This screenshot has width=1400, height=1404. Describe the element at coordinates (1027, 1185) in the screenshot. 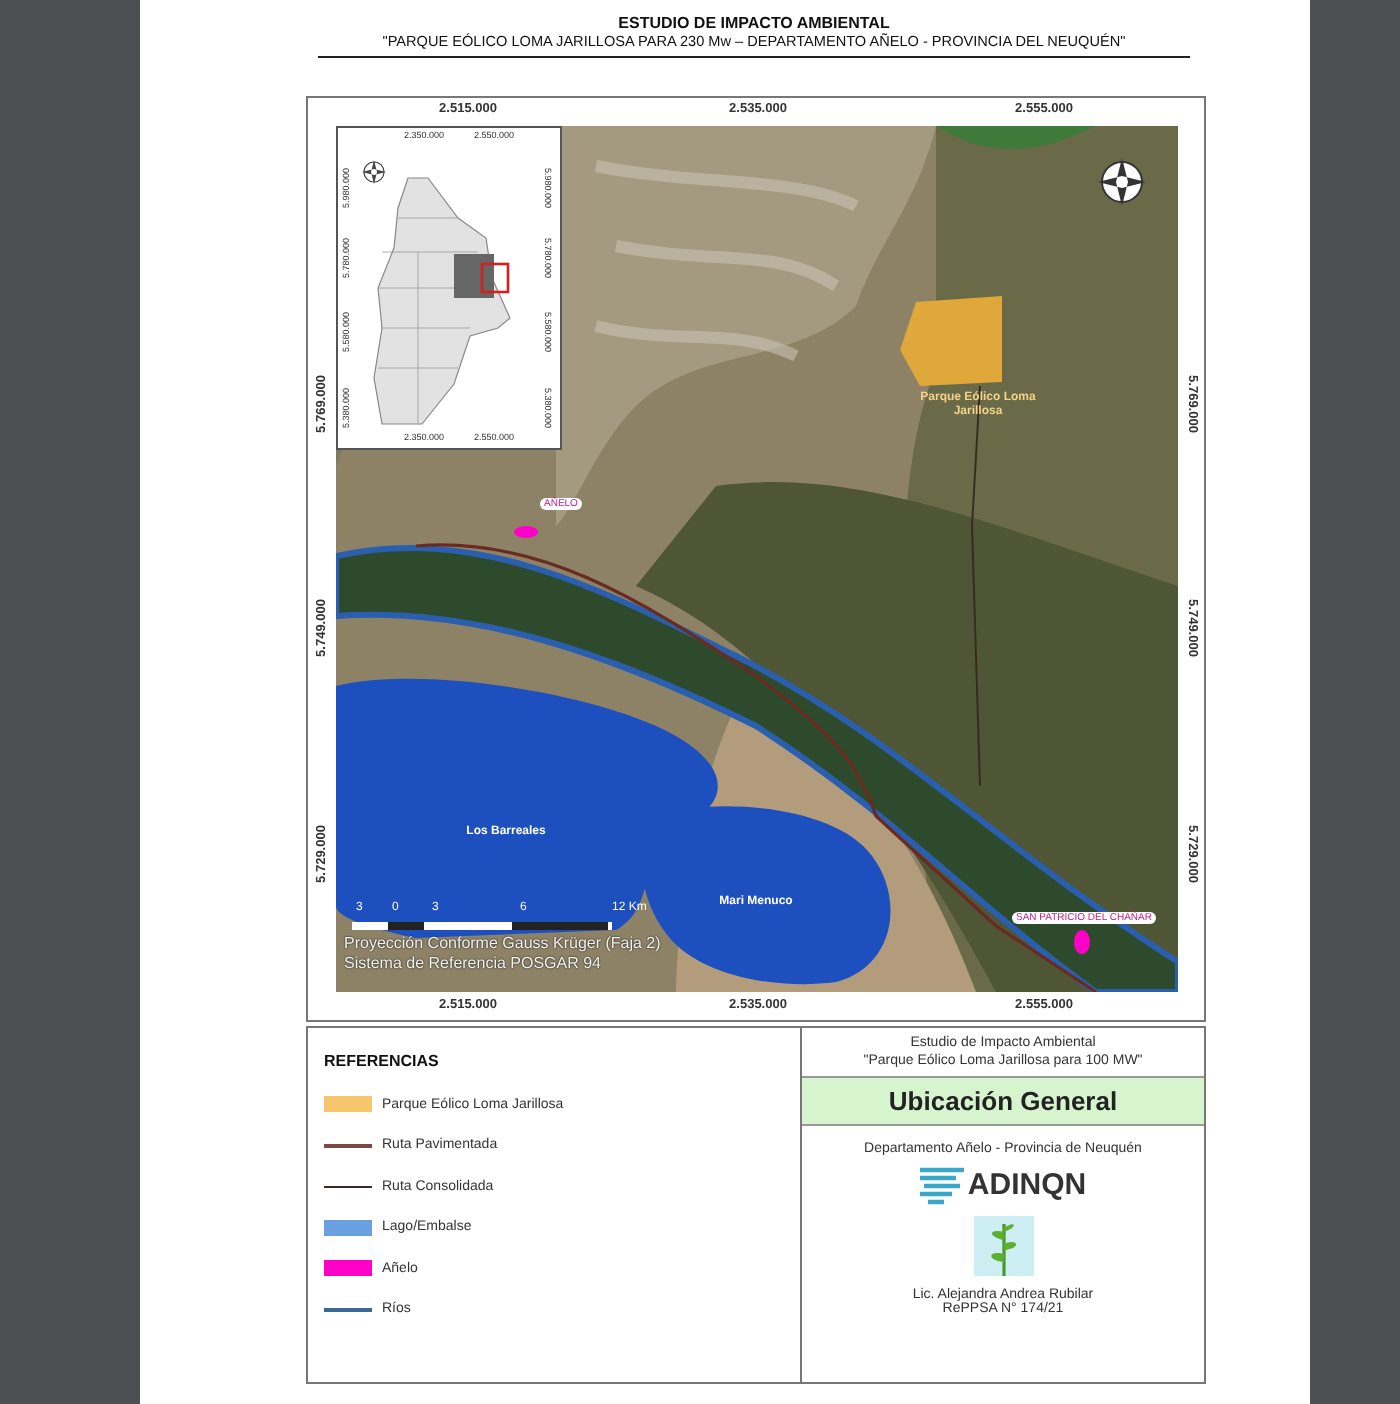

I see `logo-wordmark: ADINQN` at that location.